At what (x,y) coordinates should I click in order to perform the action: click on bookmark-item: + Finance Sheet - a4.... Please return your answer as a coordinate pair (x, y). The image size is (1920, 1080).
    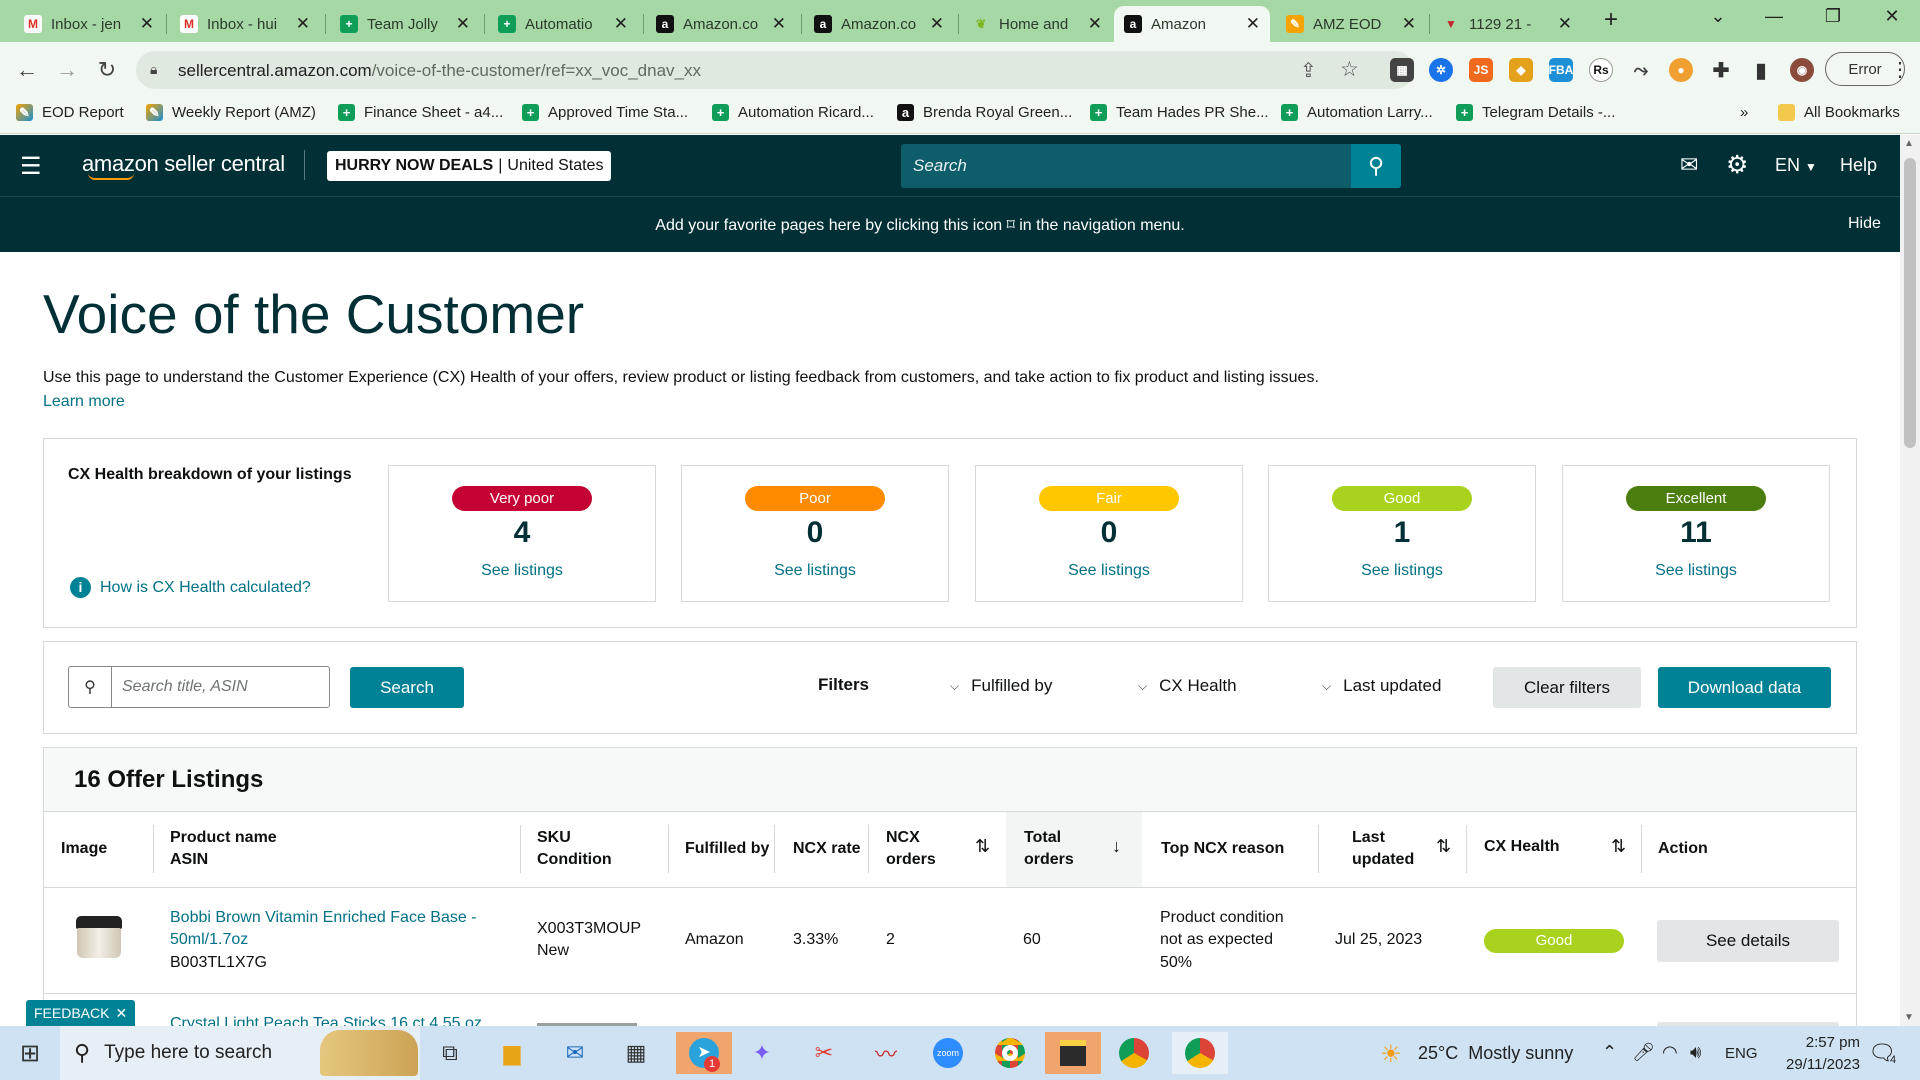
    Looking at the image, I should click on (420, 112).